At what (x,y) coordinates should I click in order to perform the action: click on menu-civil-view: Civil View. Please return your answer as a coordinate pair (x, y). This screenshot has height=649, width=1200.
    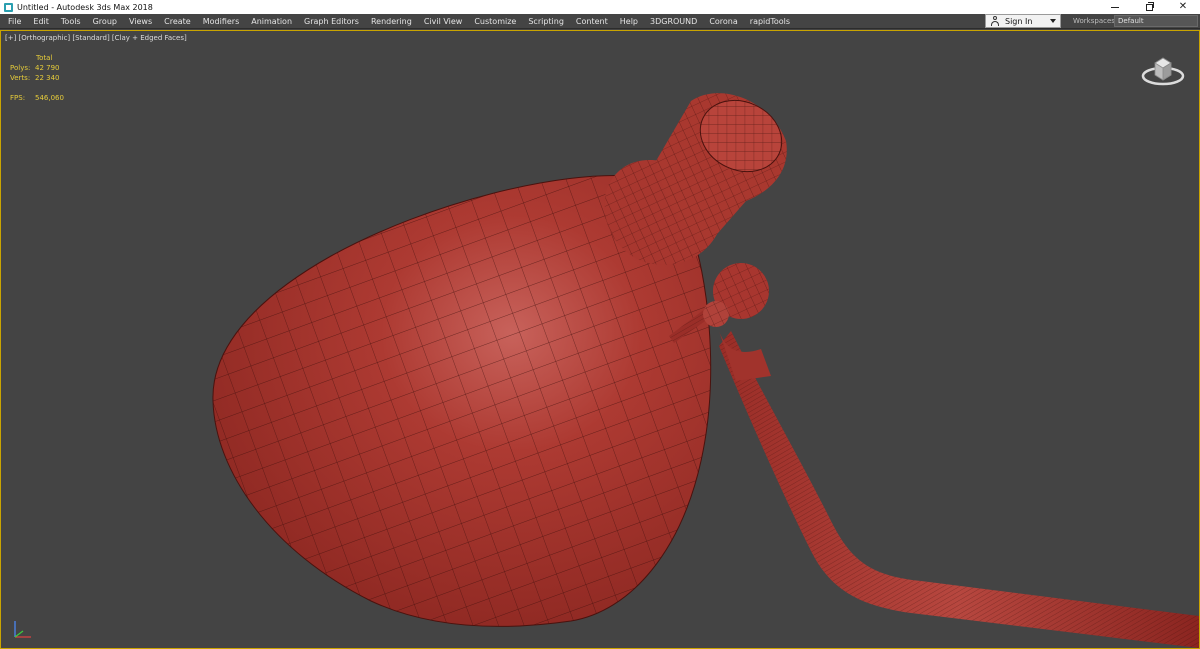
    Looking at the image, I should click on (443, 21).